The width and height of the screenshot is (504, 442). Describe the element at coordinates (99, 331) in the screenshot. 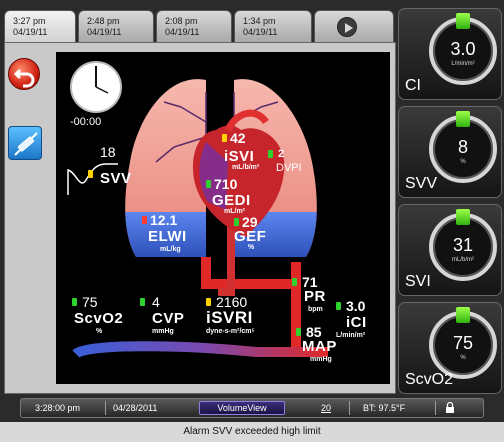

I see `scvo2-unit: %` at that location.